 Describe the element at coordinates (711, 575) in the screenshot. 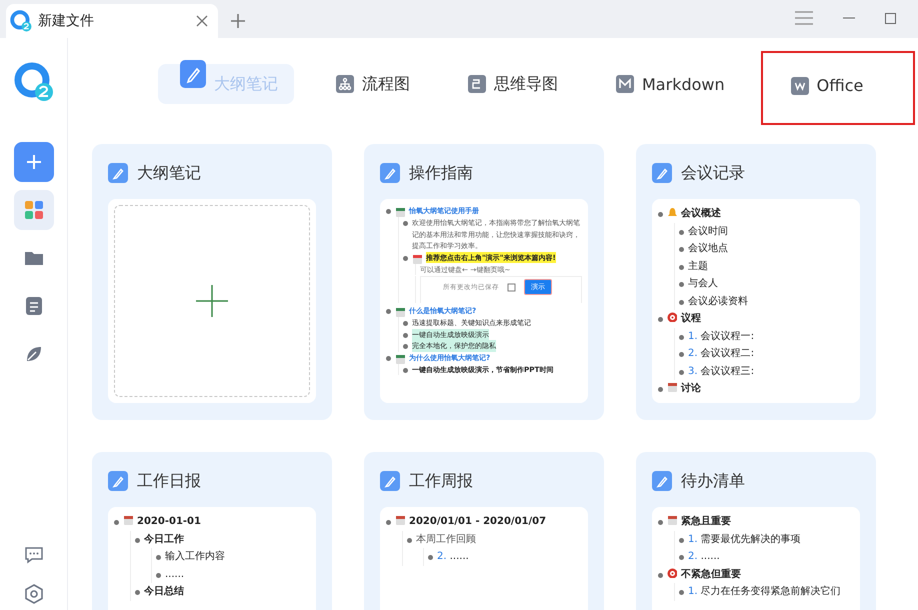

I see `outline-item: 不紧急但重要` at that location.